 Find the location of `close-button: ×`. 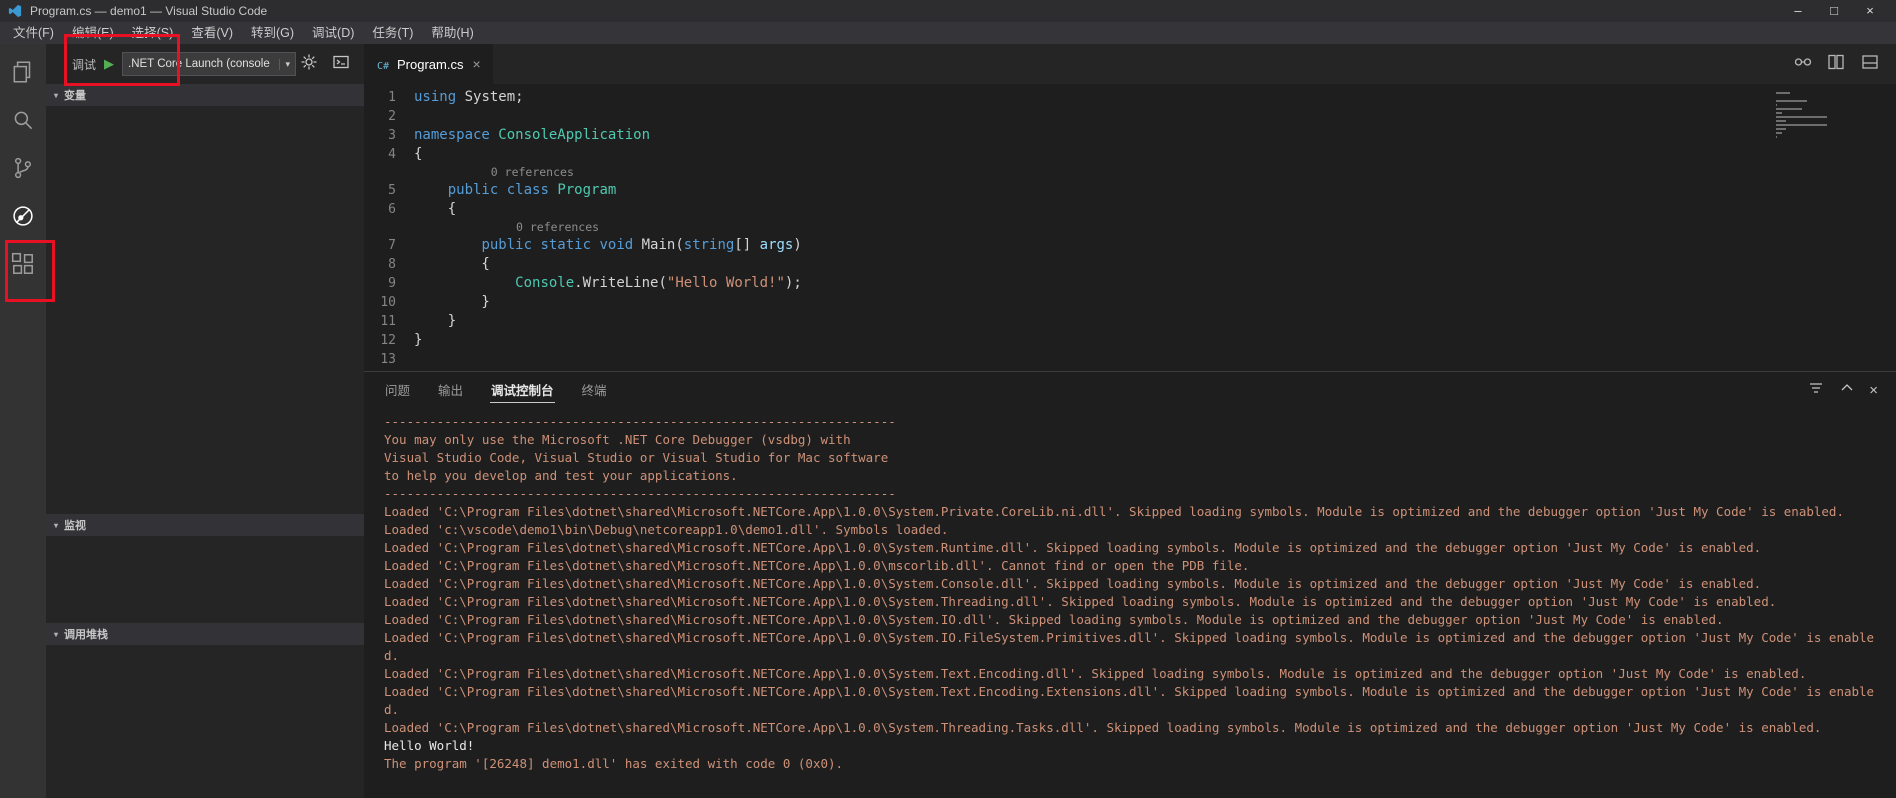

close-button: × is located at coordinates (1870, 11).